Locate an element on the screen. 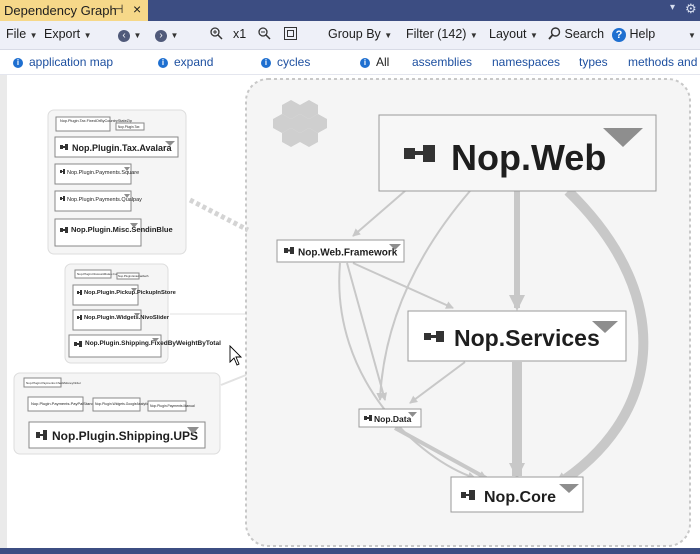 Image resolution: width=700 pixels, height=554 pixels. arrow-left-icon: ‹ is located at coordinates (124, 36).